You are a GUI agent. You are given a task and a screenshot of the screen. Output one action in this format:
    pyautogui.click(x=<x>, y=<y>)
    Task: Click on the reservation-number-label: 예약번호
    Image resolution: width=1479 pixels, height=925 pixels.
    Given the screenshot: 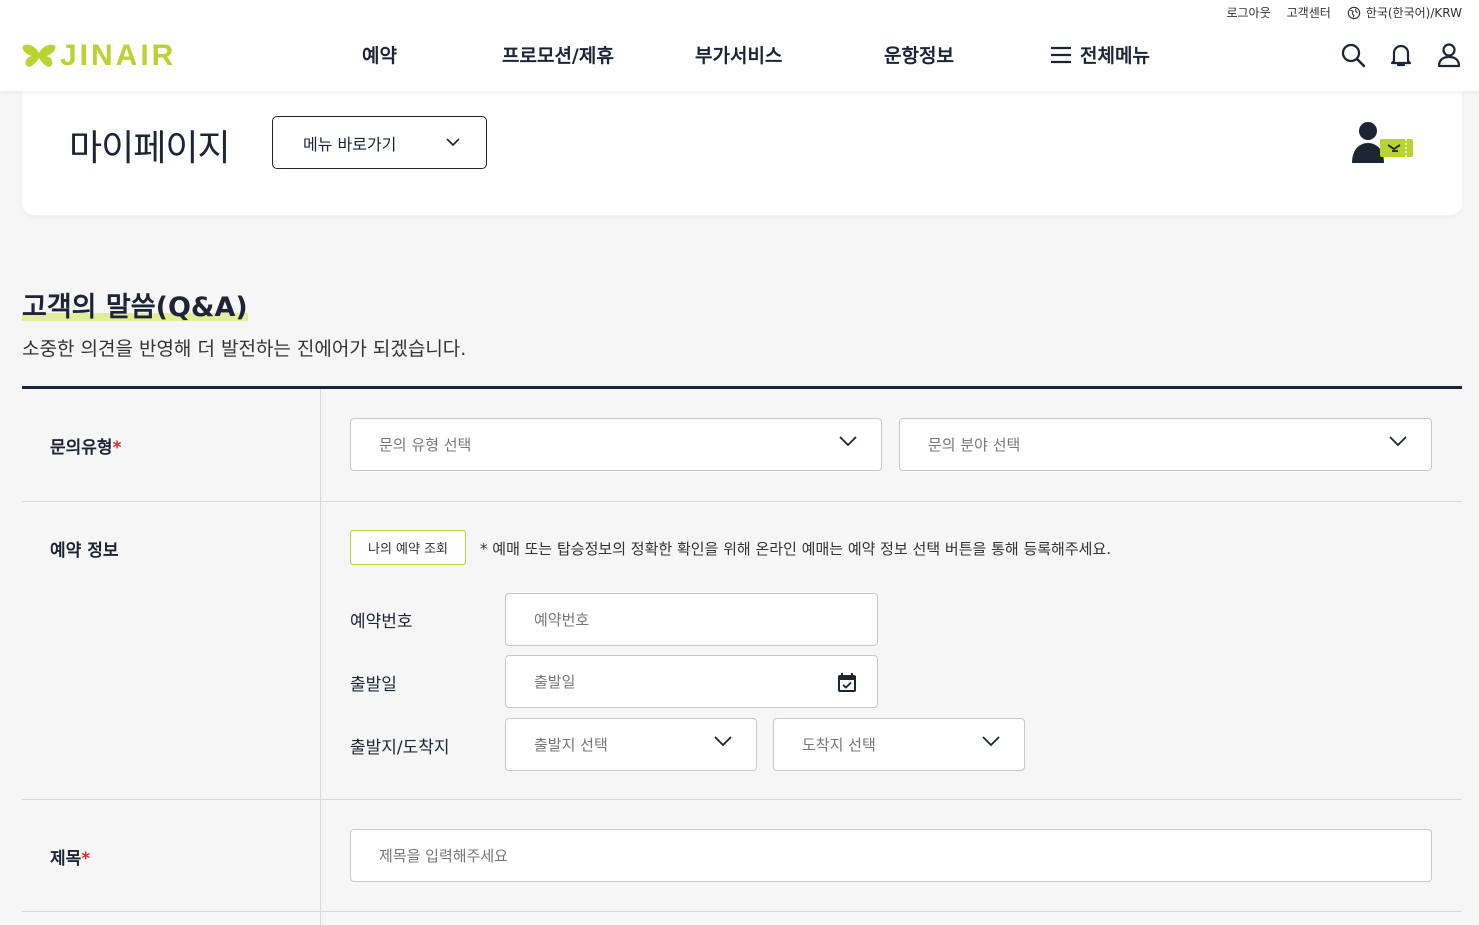 What is the action you would take?
    pyautogui.click(x=381, y=622)
    